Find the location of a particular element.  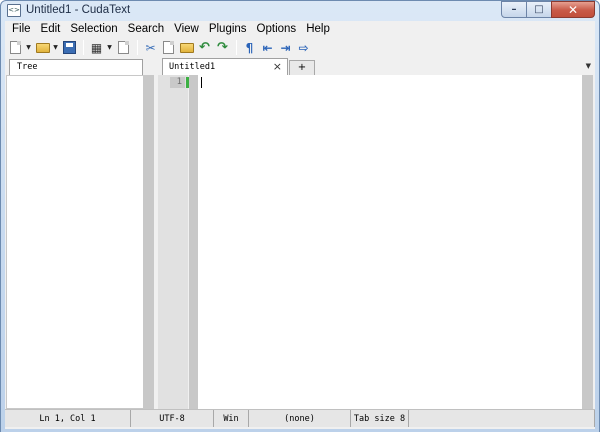

redo-icon: ↷ is located at coordinates (222, 47).